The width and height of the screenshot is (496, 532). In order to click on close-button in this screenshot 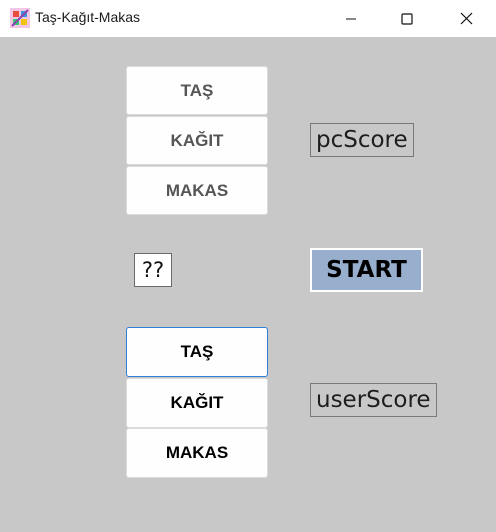, I will do `click(466, 18)`.